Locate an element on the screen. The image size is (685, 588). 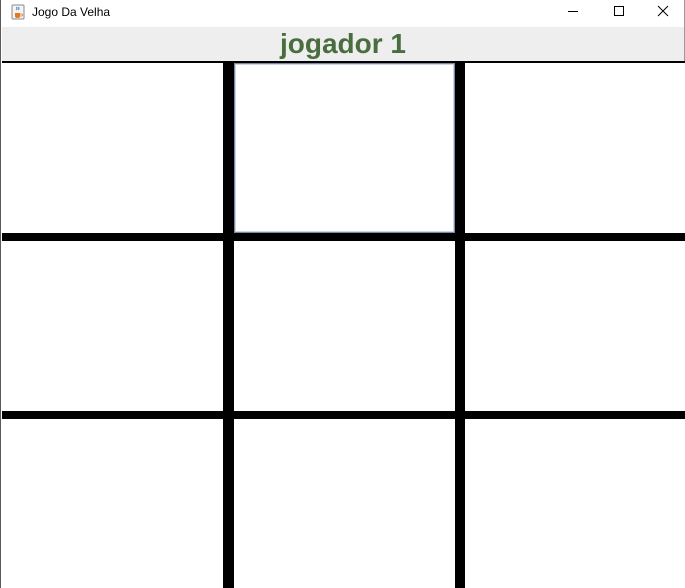
board-cell-center is located at coordinates (344, 326).